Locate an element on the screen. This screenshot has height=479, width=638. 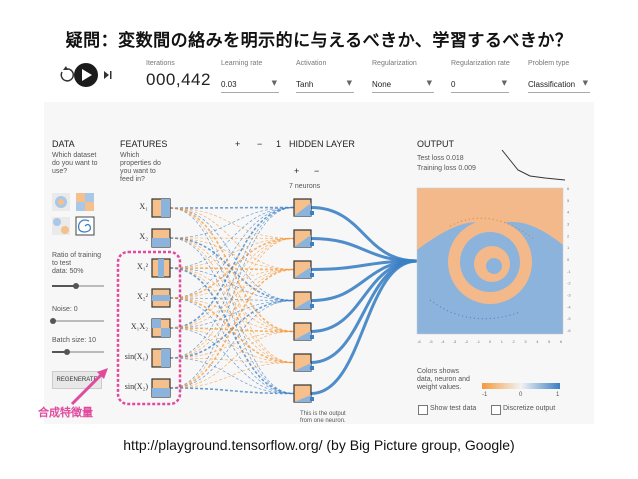
learning-rate-value: 0.03 is located at coordinates (229, 84).